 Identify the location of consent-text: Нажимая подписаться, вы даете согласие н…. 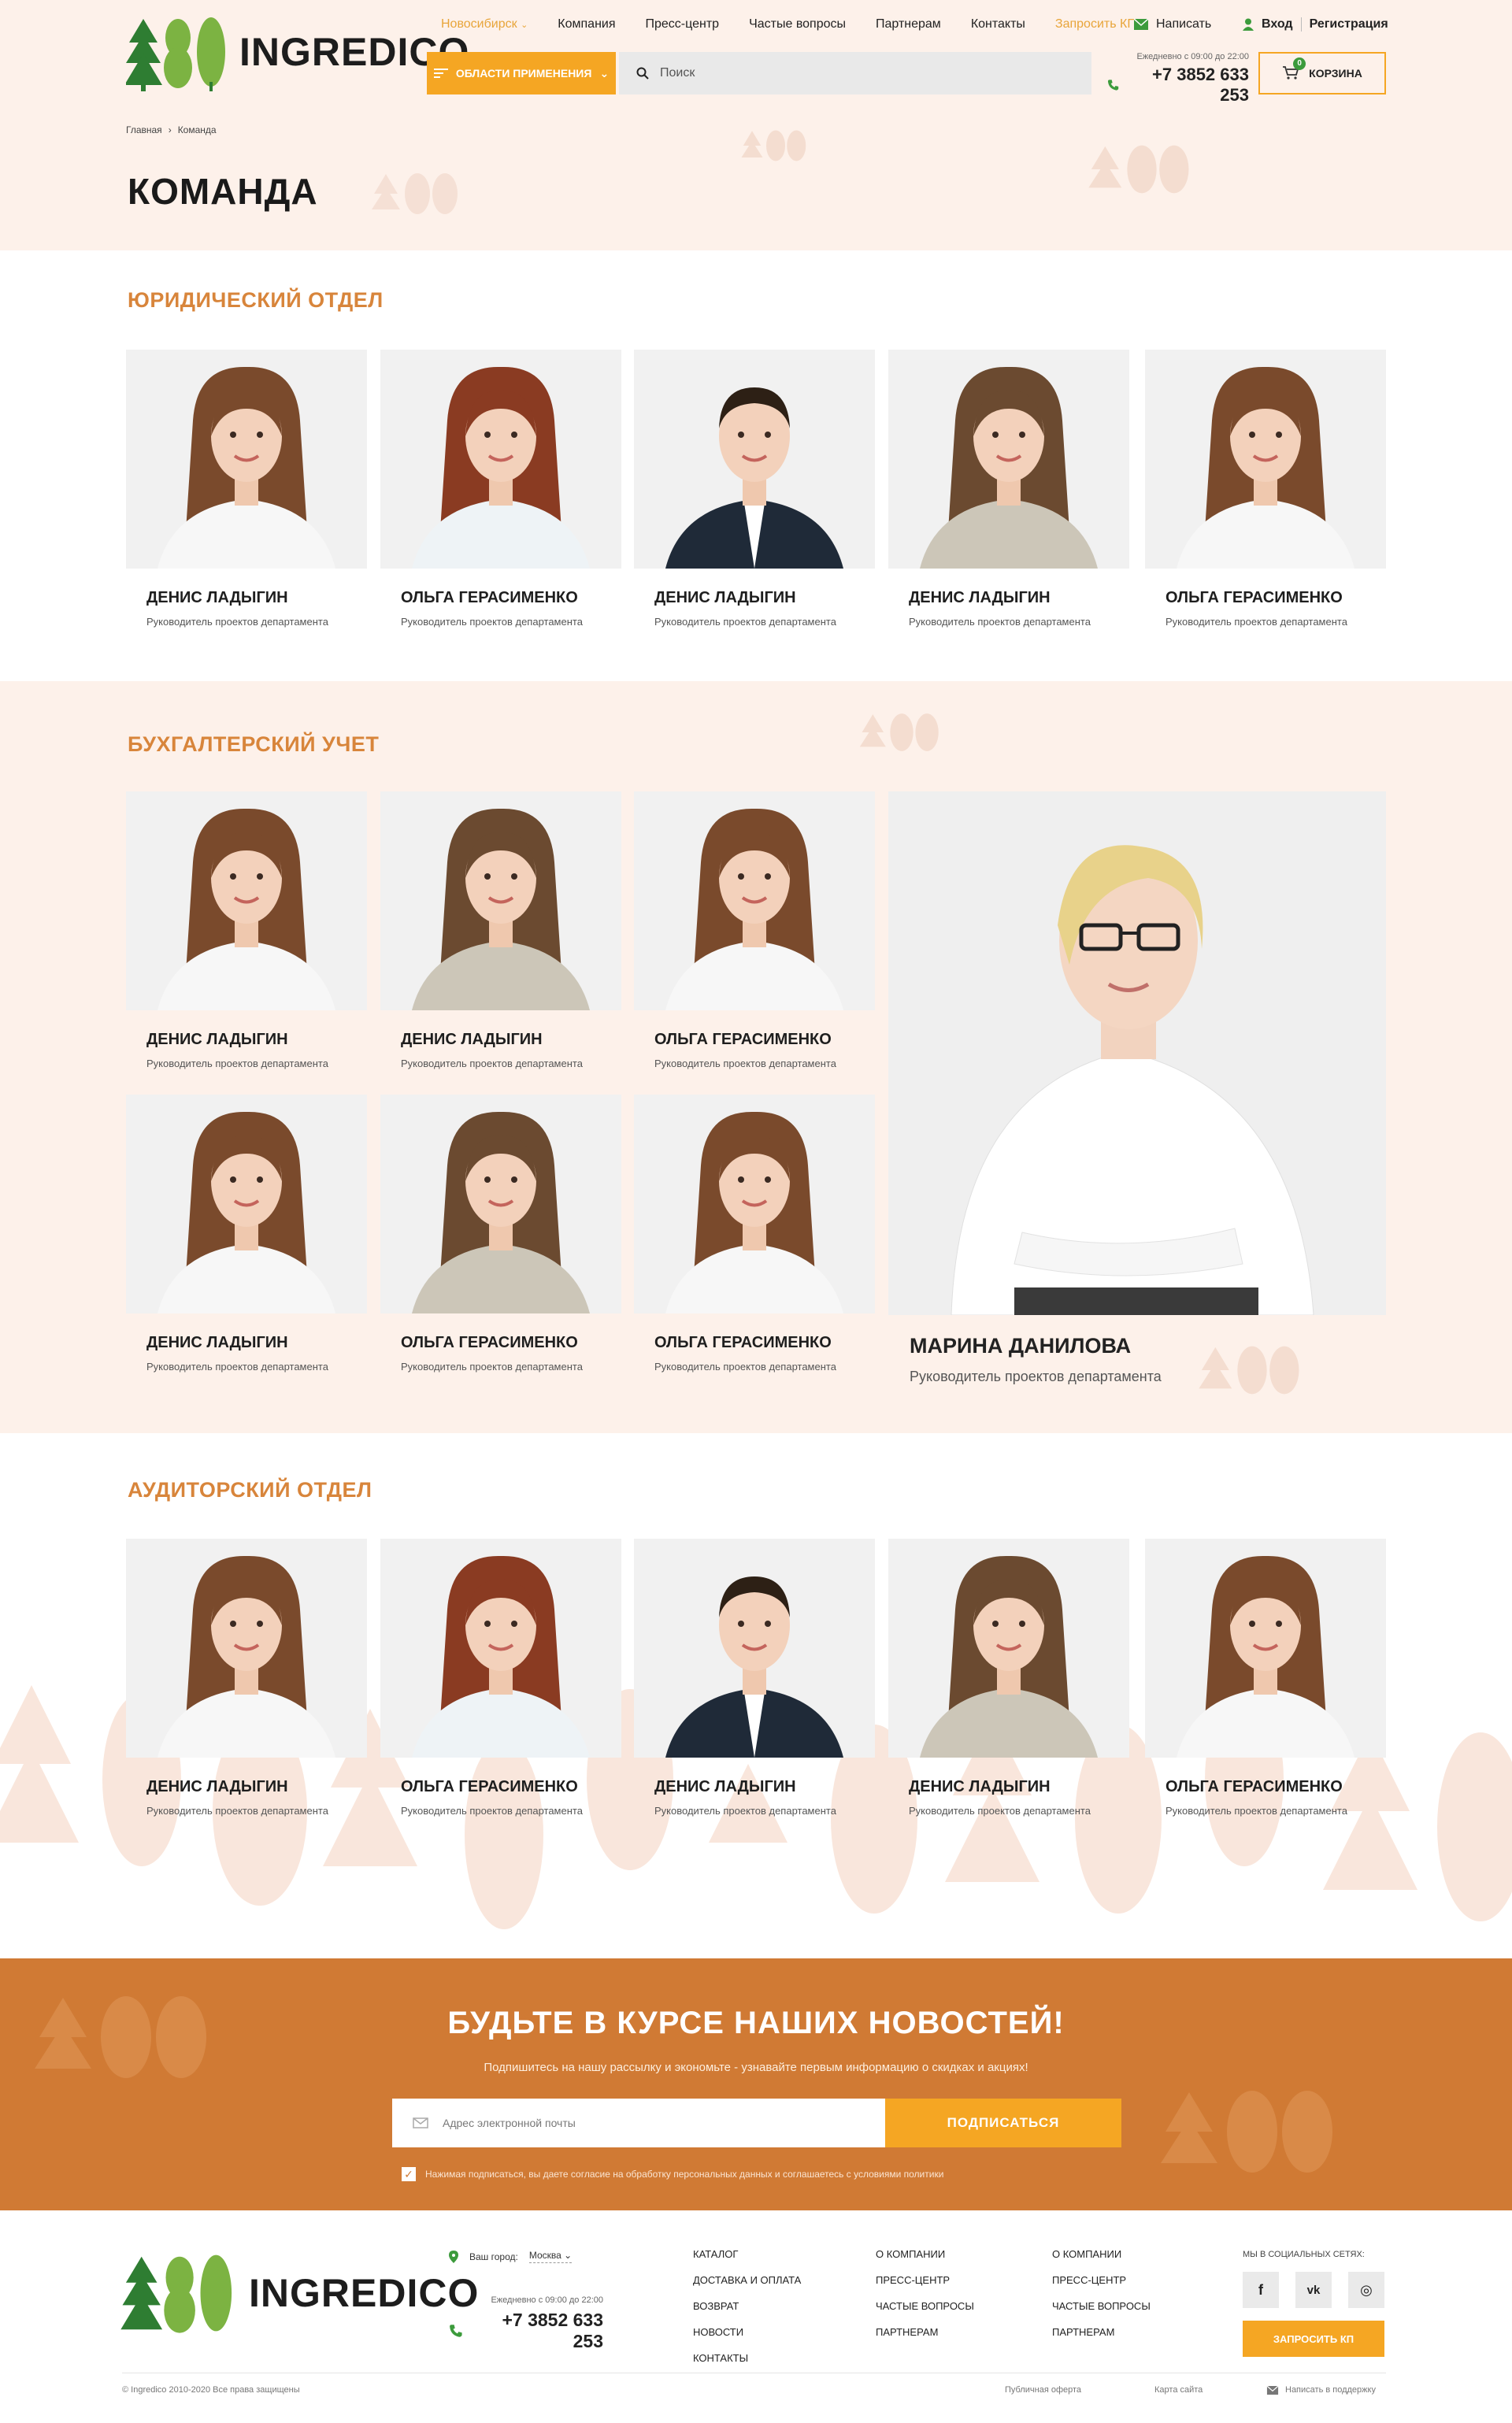
(684, 2174).